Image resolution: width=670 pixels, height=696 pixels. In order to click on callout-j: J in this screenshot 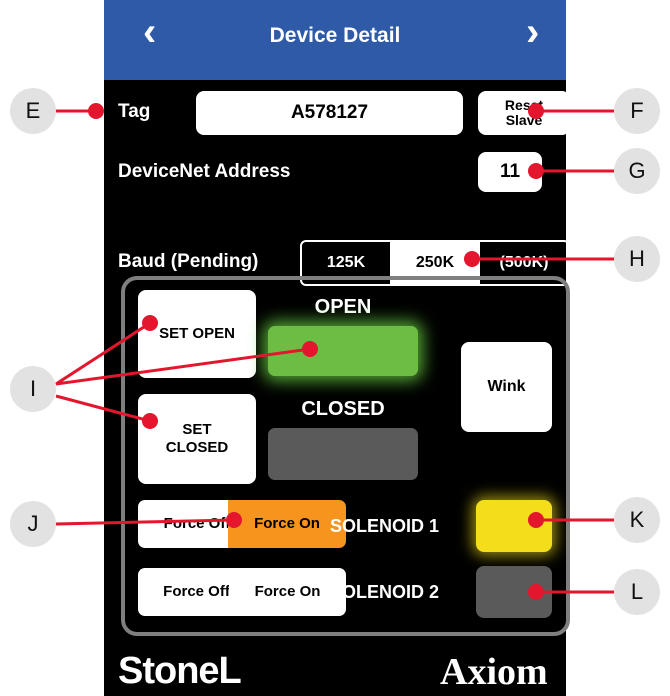, I will do `click(33, 524)`.